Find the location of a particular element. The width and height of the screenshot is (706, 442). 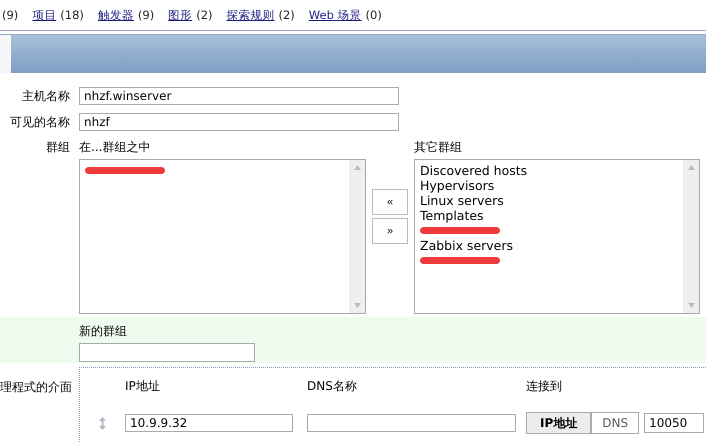

field-label: 可见的名称 is located at coordinates (40, 122).